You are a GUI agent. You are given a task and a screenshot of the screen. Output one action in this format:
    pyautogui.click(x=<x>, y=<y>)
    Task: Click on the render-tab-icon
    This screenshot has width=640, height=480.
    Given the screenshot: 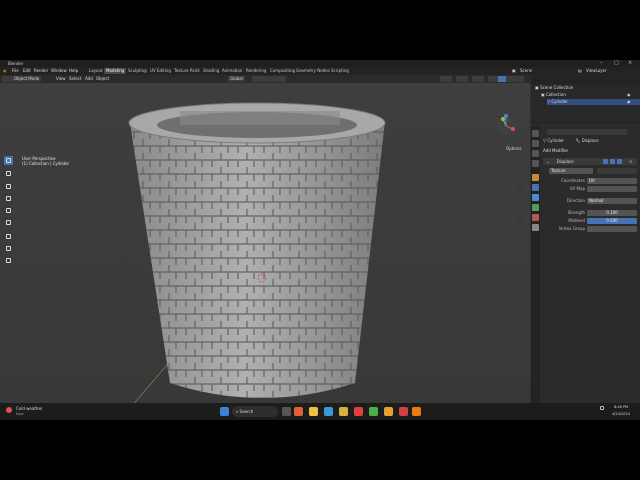 What is the action you would take?
    pyautogui.click(x=535, y=143)
    